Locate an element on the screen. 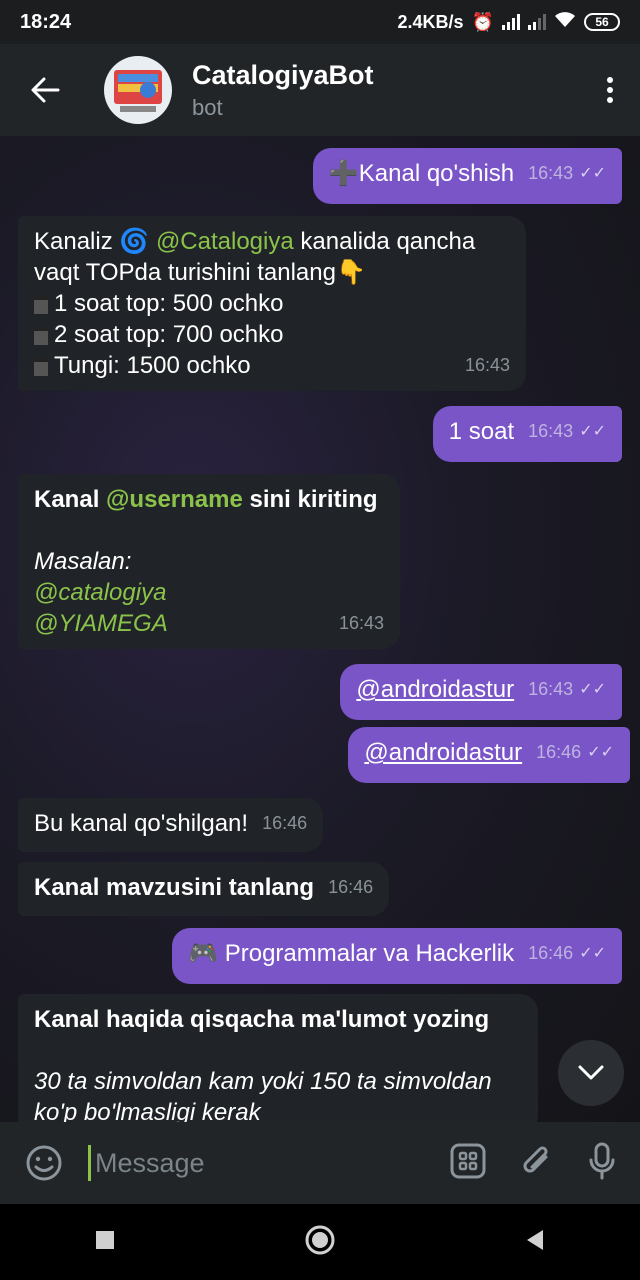 Image resolution: width=640 pixels, height=1280 pixels. message-text: ➕Kanal qo'shish is located at coordinates (421, 173).